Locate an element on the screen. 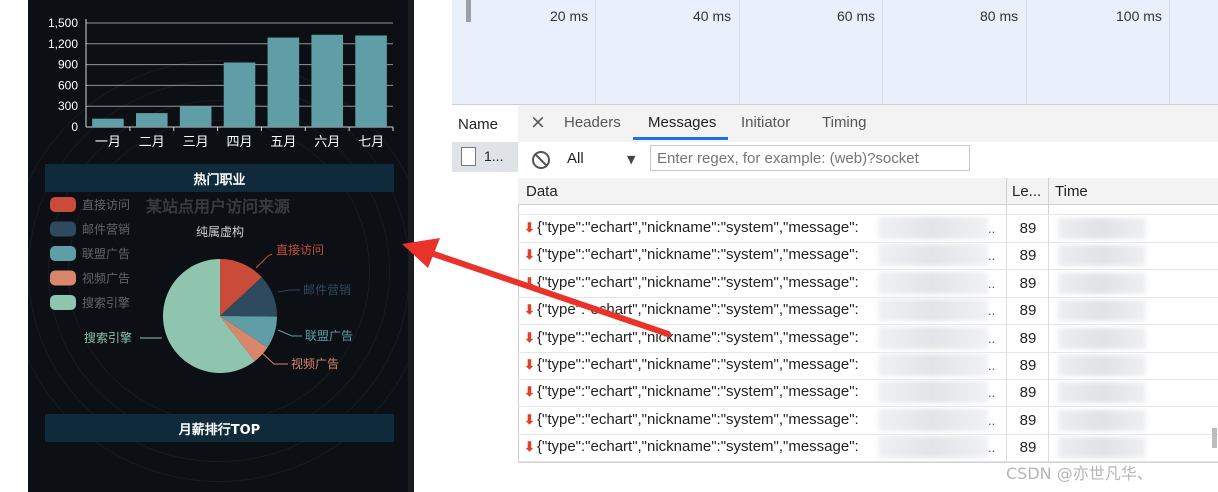  tab-bar is located at coordinates (868, 123).